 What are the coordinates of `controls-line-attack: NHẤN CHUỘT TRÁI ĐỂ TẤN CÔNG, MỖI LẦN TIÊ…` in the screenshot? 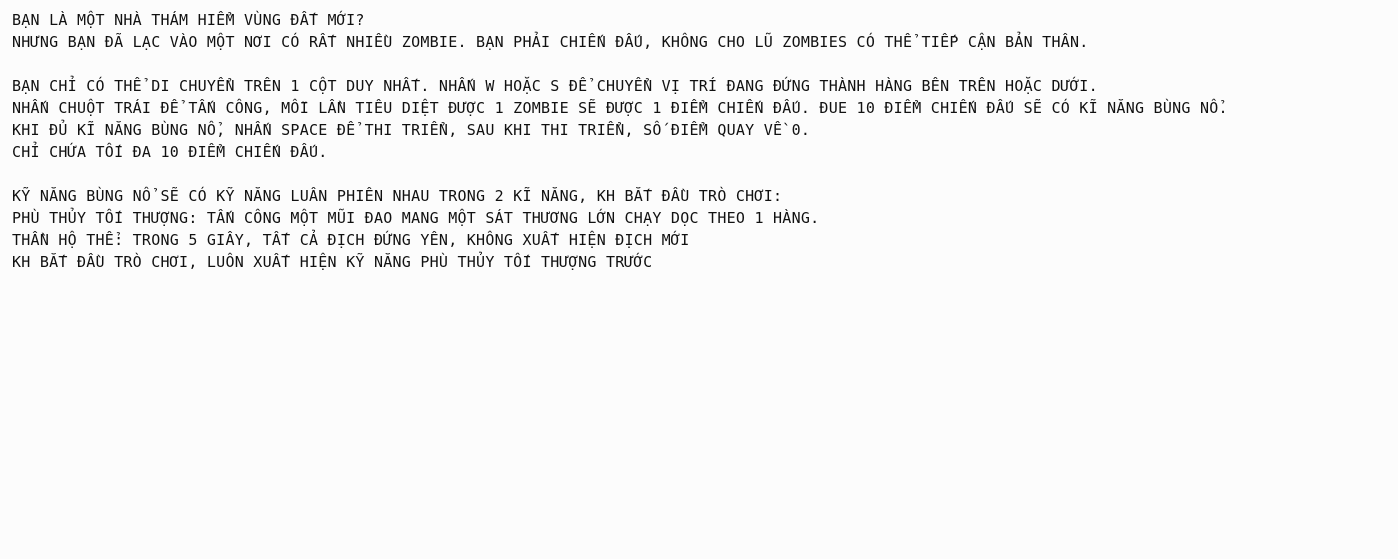 It's located at (620, 108).